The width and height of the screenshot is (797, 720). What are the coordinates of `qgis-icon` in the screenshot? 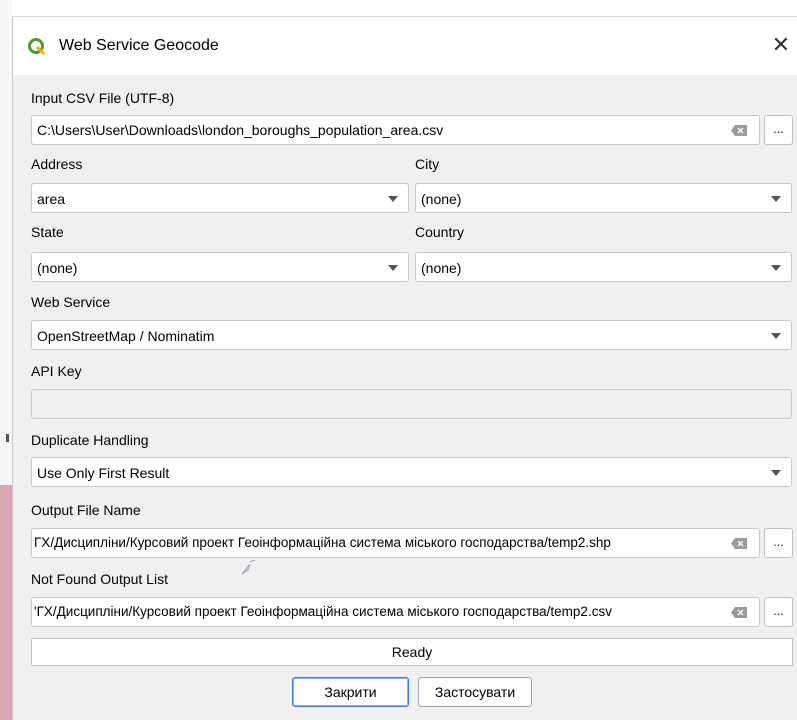 It's located at (37, 47).